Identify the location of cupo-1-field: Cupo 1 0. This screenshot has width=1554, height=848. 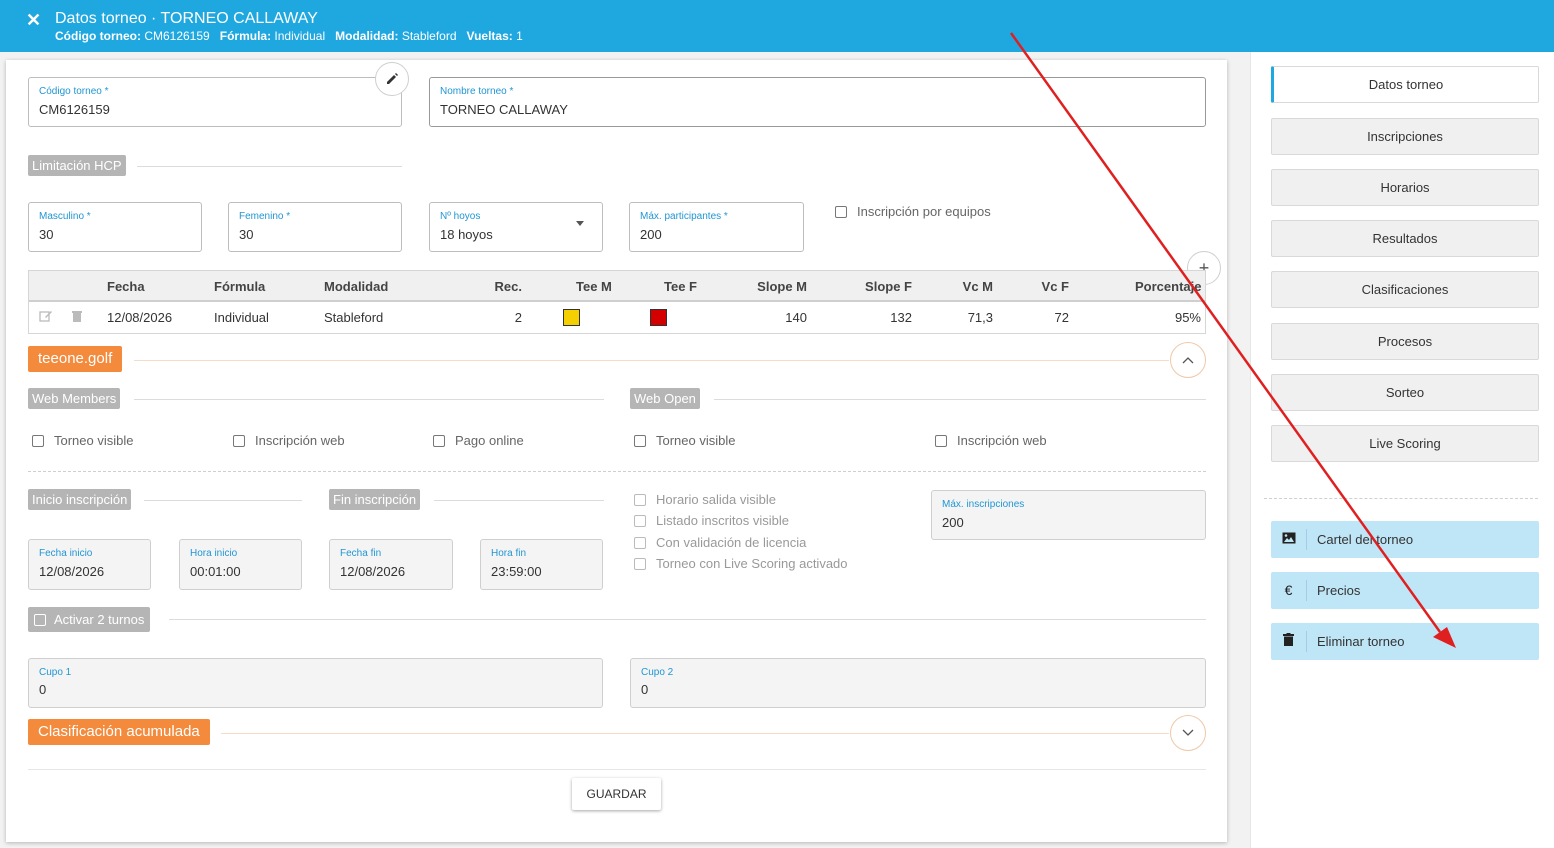
(315, 683).